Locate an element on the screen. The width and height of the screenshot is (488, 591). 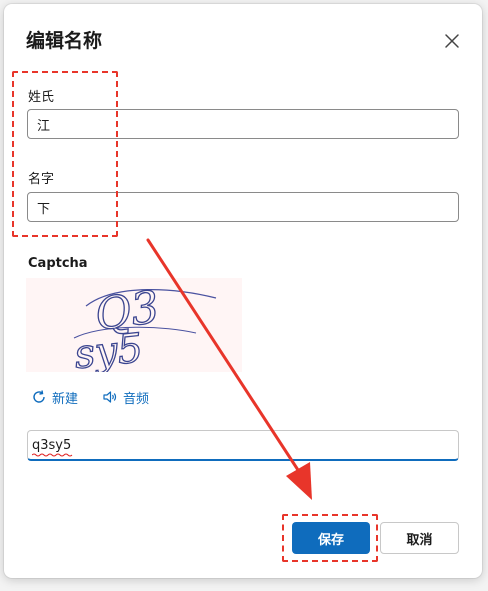
first-name-field is located at coordinates (243, 207).